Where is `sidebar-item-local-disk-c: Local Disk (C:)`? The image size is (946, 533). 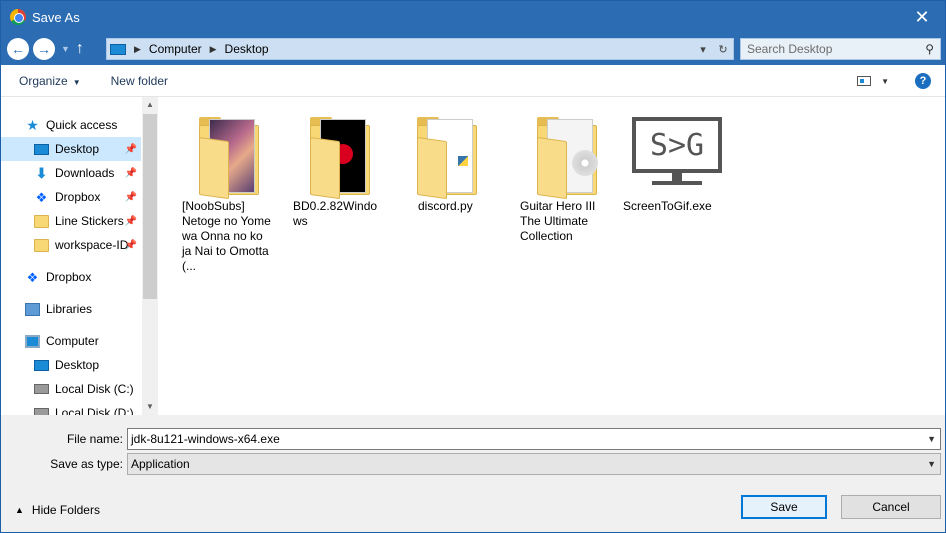
sidebar-item-local-disk-c: Local Disk (C:) is located at coordinates (71, 389).